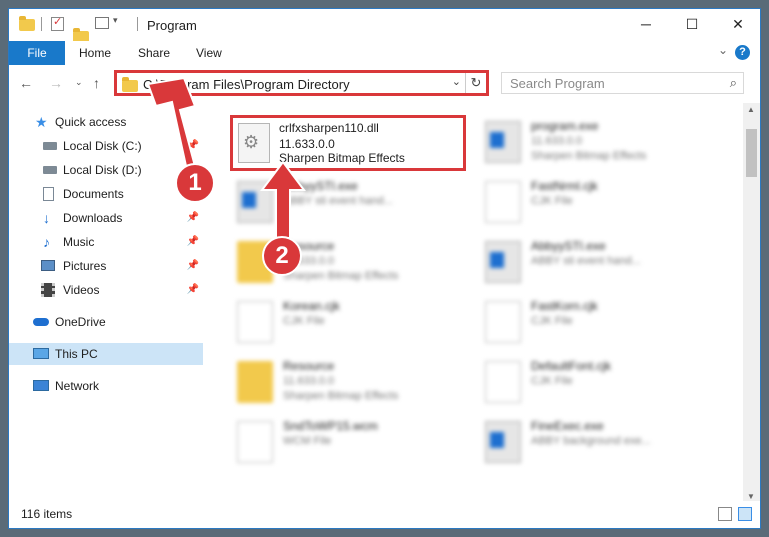  I want to click on details-view-icon, so click(725, 514).